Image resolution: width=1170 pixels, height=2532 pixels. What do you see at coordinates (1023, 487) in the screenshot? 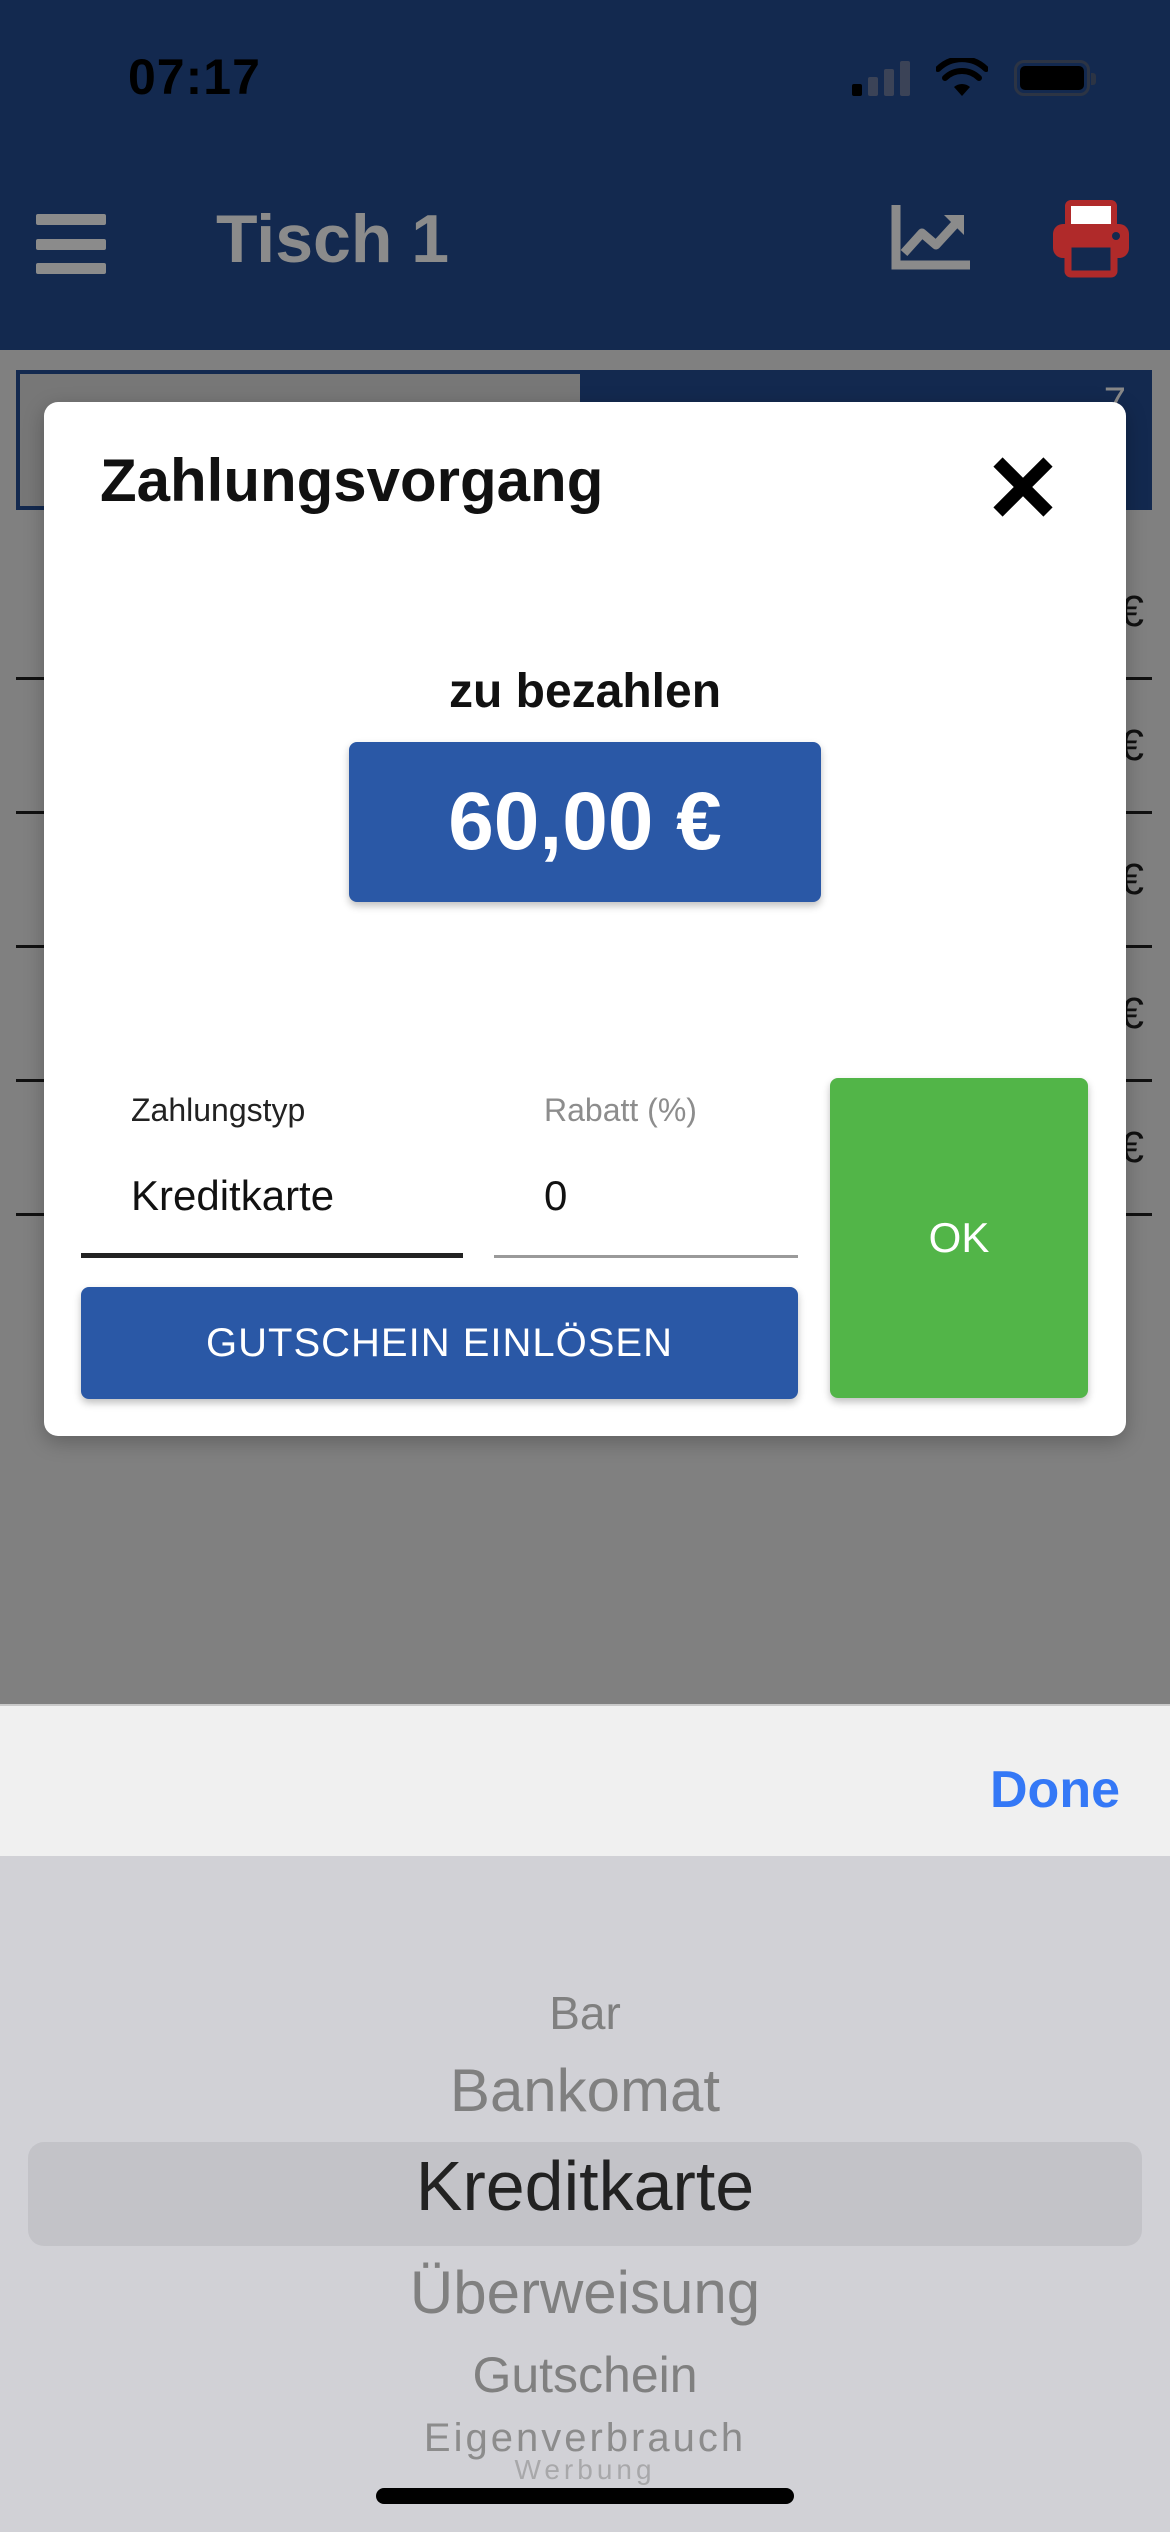
I see `close-icon` at bounding box center [1023, 487].